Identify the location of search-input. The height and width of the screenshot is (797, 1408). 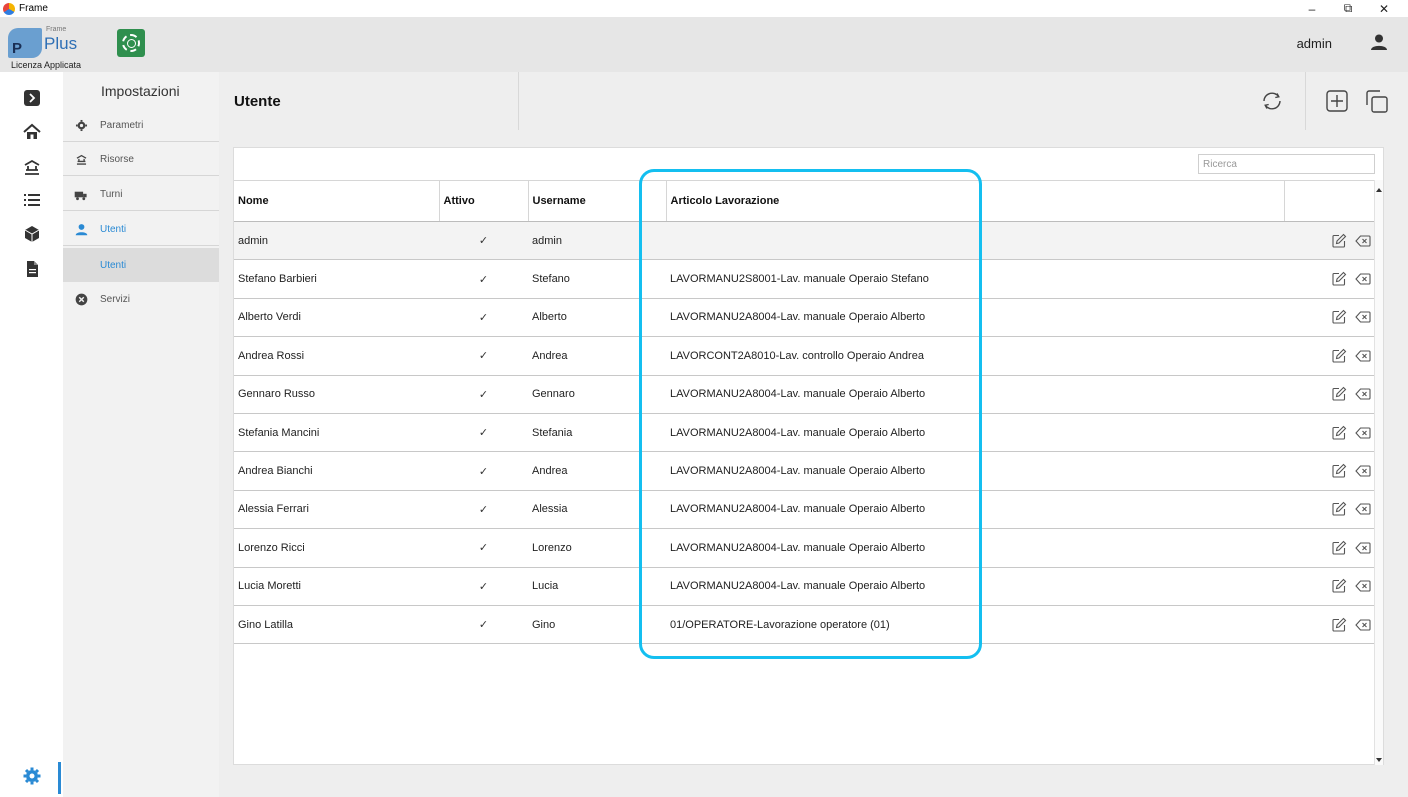
(1286, 164).